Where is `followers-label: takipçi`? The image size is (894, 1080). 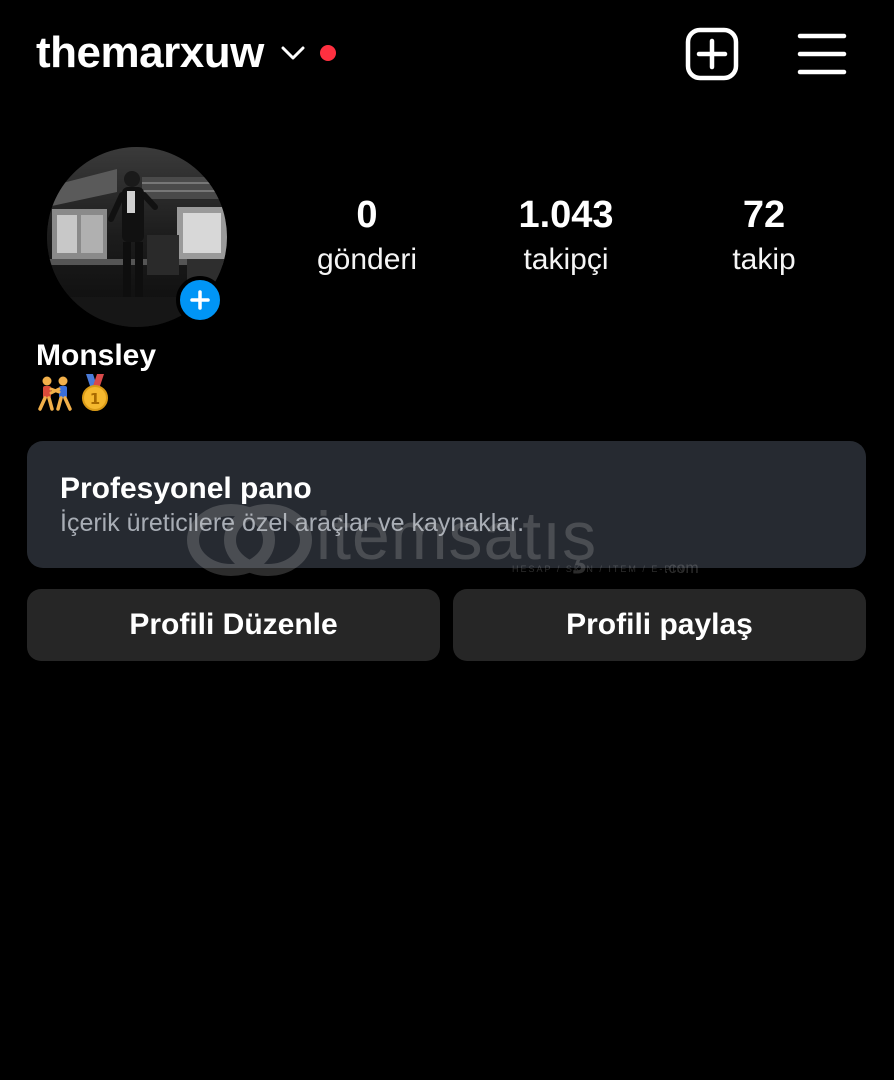 followers-label: takipçi is located at coordinates (566, 259).